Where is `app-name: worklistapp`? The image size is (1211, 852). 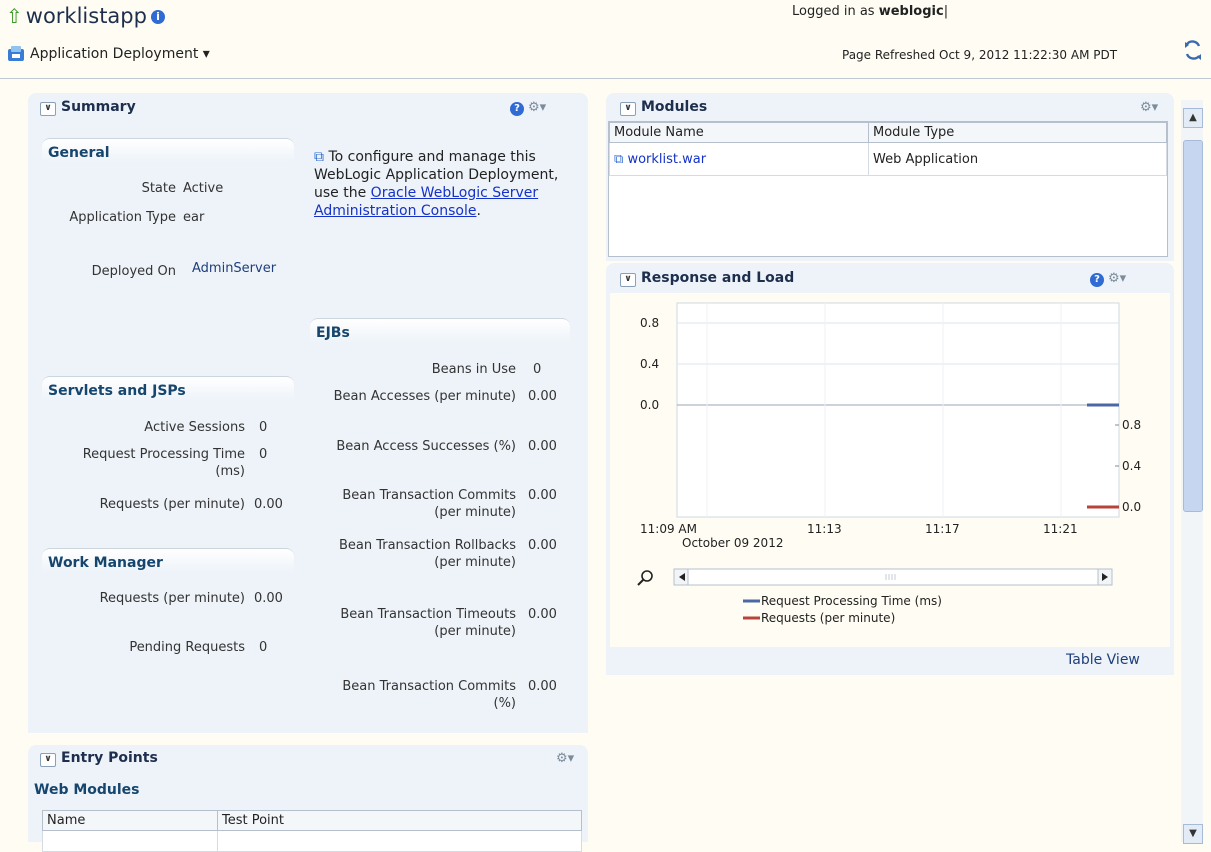
app-name: worklistapp is located at coordinates (86, 16).